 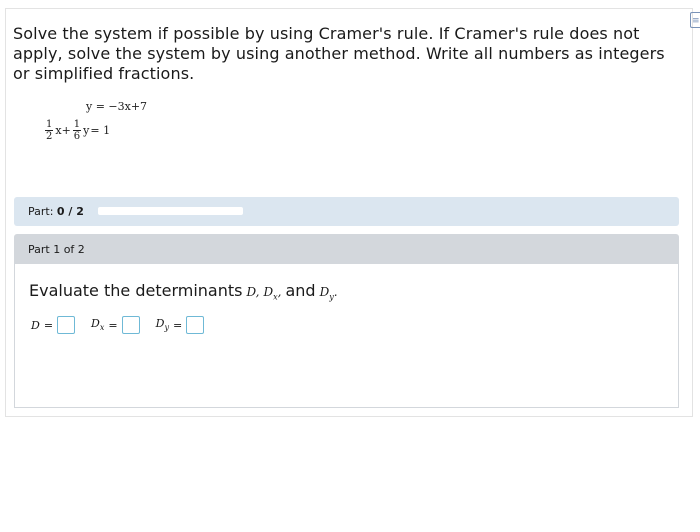 What do you see at coordinates (117, 106) in the screenshot?
I see `equation-1: y = −3x+7` at bounding box center [117, 106].